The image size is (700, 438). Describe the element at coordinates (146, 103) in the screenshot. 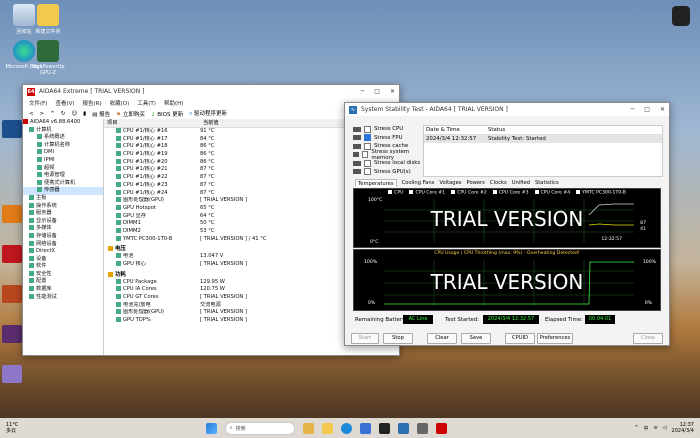

I see `menu-tools: 工具(T)` at that location.